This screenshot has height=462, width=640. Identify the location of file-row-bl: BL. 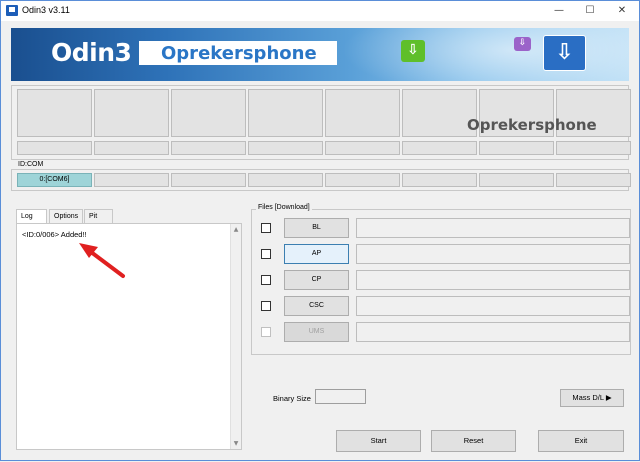
(446, 228).